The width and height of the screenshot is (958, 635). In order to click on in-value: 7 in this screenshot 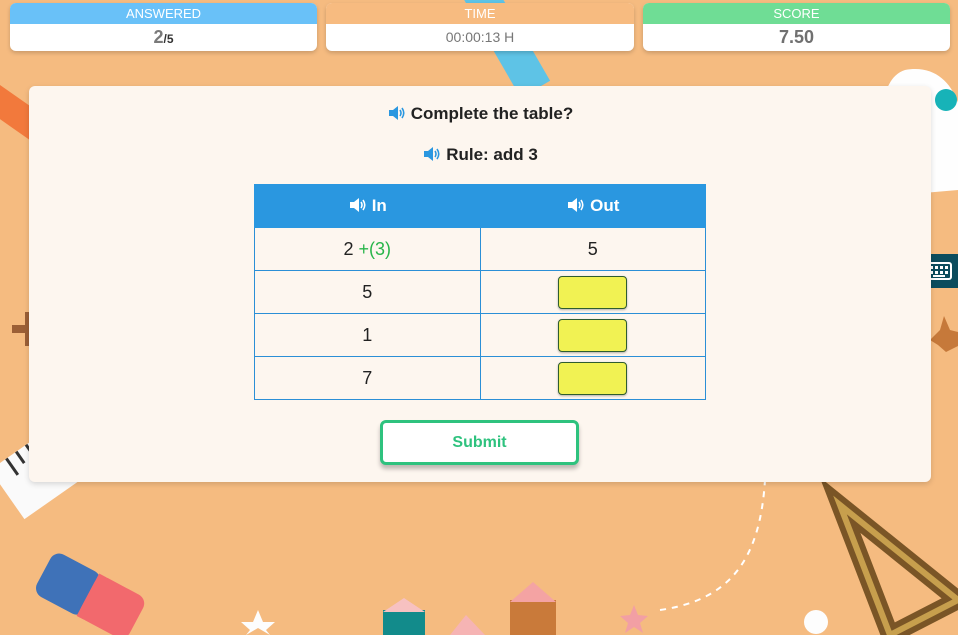, I will do `click(367, 377)`.